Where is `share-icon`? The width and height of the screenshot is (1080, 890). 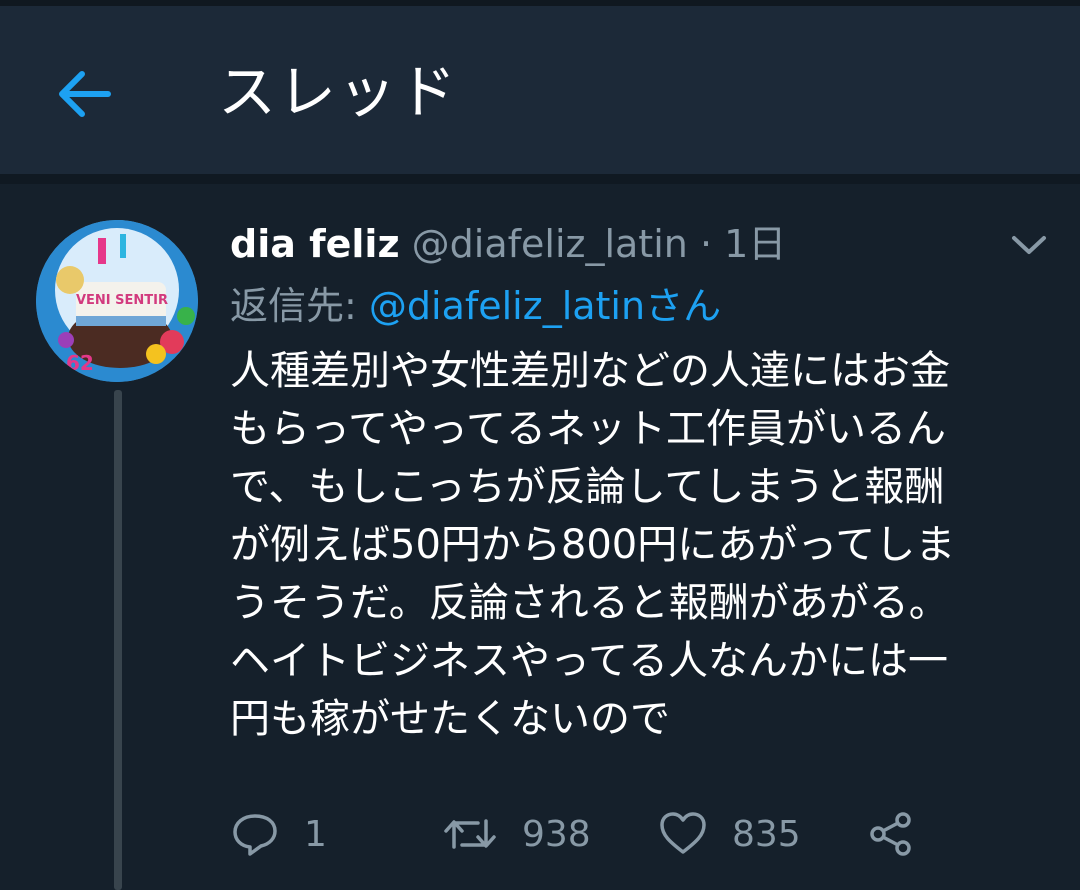 share-icon is located at coordinates (890, 834).